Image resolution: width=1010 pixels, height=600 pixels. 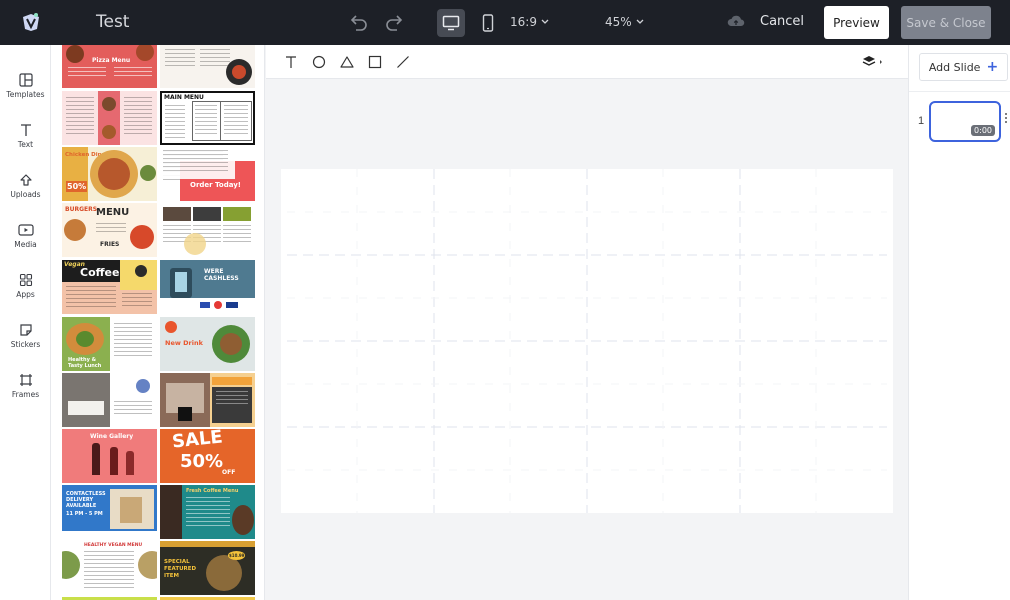 What do you see at coordinates (25, 230) in the screenshot?
I see `media-icon` at bounding box center [25, 230].